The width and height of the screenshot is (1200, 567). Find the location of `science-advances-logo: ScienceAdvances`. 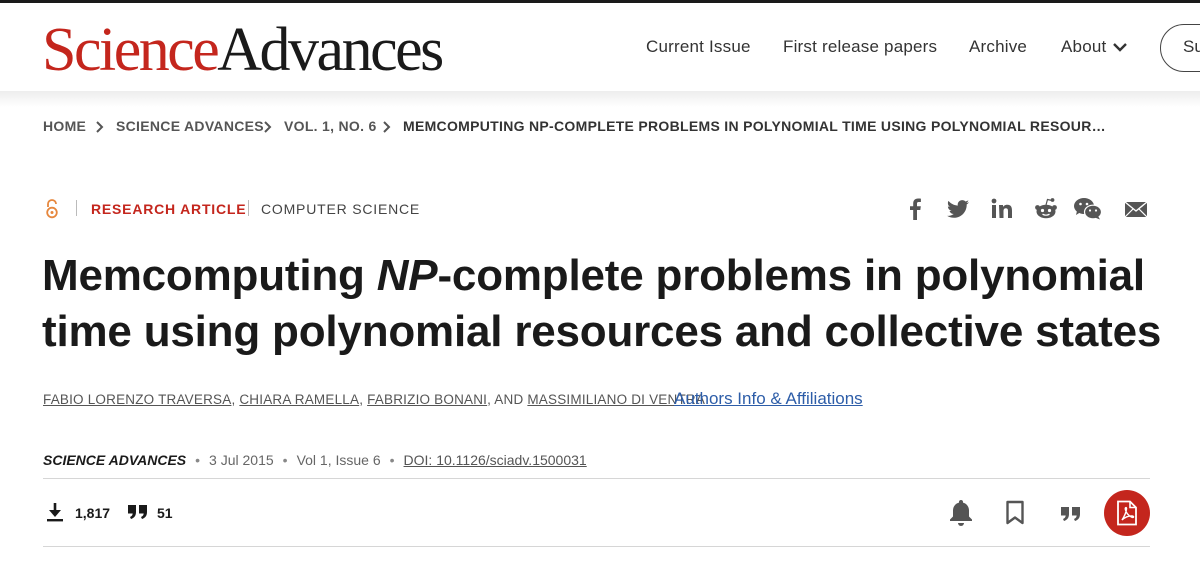

science-advances-logo: ScienceAdvances is located at coordinates (243, 50).